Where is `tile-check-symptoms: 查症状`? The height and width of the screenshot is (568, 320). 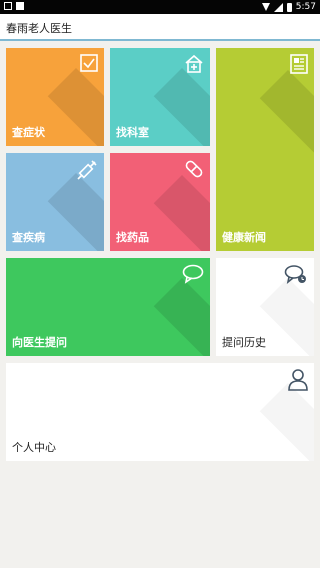
tile-check-symptoms: 查症状 is located at coordinates (55, 97).